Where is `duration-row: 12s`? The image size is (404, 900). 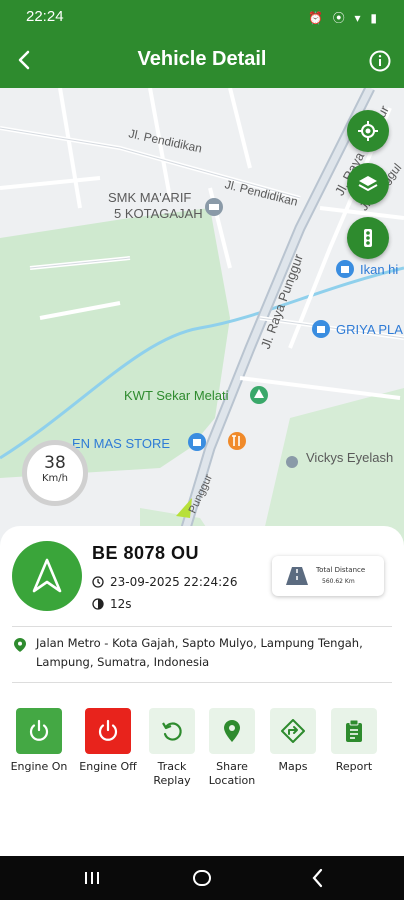
duration-row: 12s is located at coordinates (112, 604).